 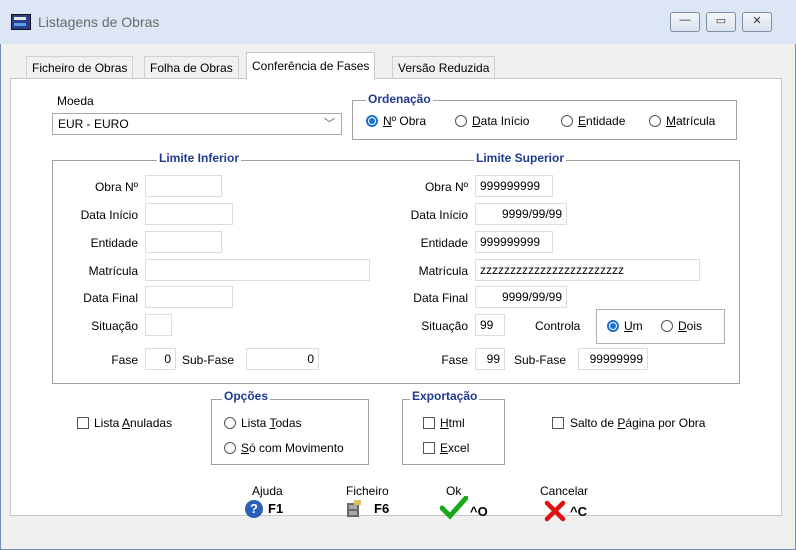 I want to click on inf-sub-fase-label: Sub-Fase, so click(x=208, y=360).